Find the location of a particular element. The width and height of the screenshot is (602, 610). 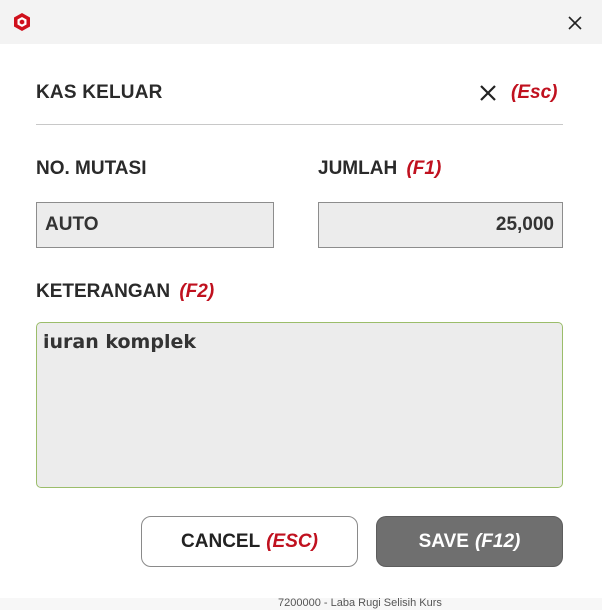

dialog-title: KAS KELUAR is located at coordinates (99, 92).